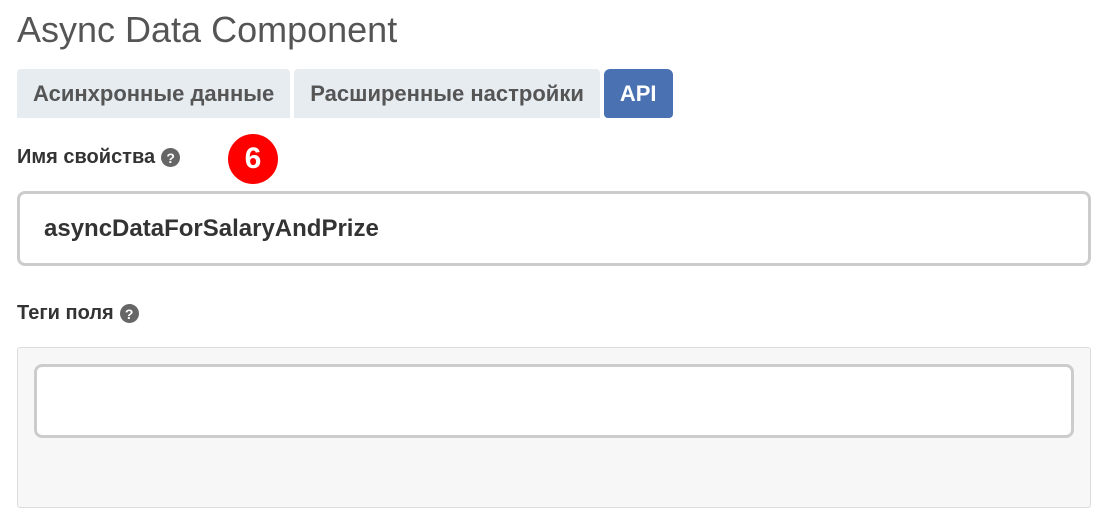 Image resolution: width=1117 pixels, height=529 pixels. Describe the element at coordinates (154, 93) in the screenshot. I see `tab-async-data: Асинхронные данные` at that location.